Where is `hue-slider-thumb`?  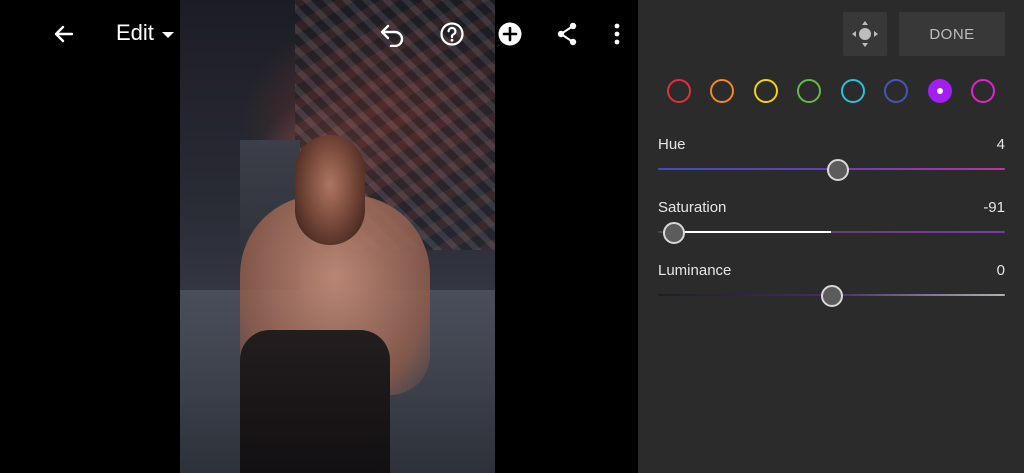
hue-slider-thumb is located at coordinates (838, 170).